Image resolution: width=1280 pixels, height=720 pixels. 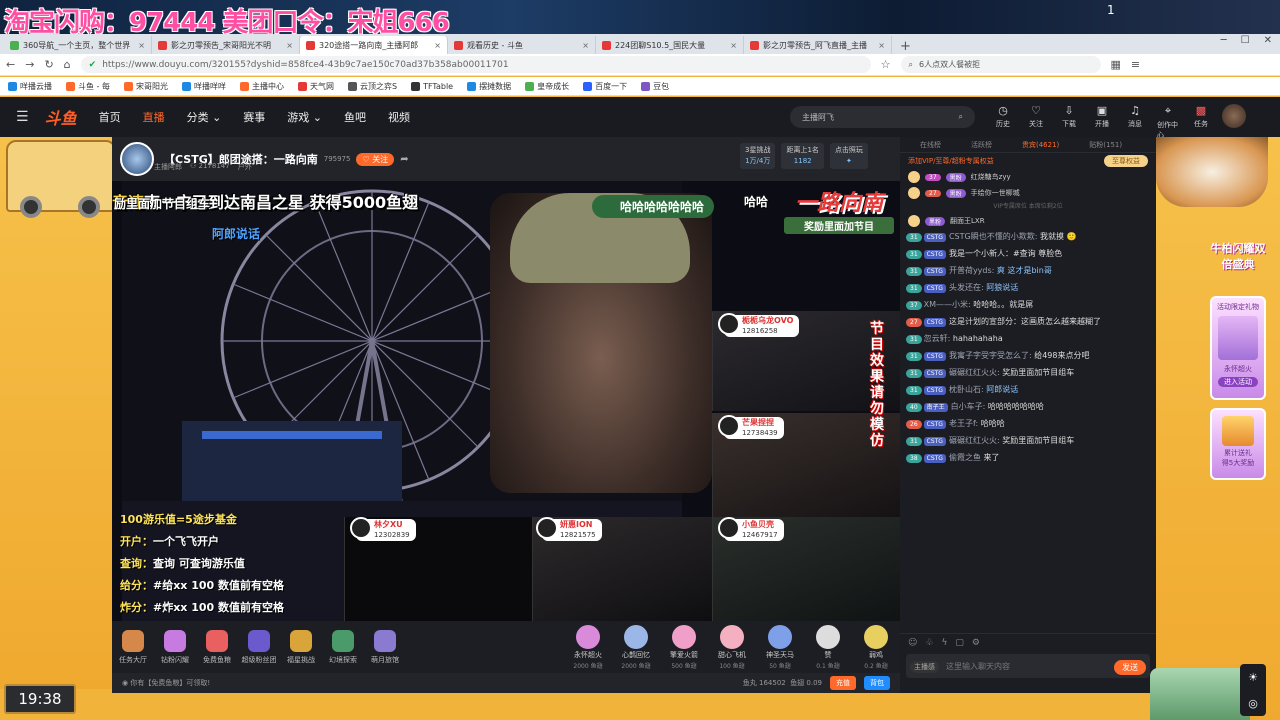 What do you see at coordinates (61, 117) in the screenshot?
I see `site-logo: 斗鱼` at bounding box center [61, 117].